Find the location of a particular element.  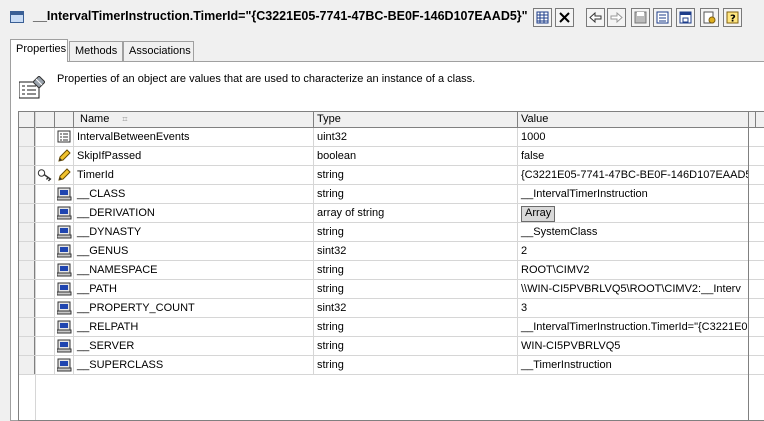

property-value-text: \\WIN-CI5PVBRLVQ5\ROOT\CIMV2:__Interv is located at coordinates (631, 289).